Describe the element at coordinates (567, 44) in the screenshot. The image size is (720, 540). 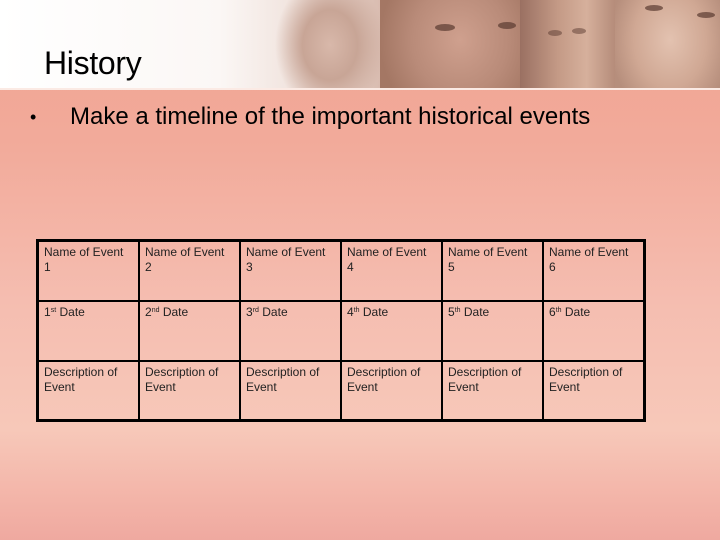
I see `photo-woman-glasses` at that location.